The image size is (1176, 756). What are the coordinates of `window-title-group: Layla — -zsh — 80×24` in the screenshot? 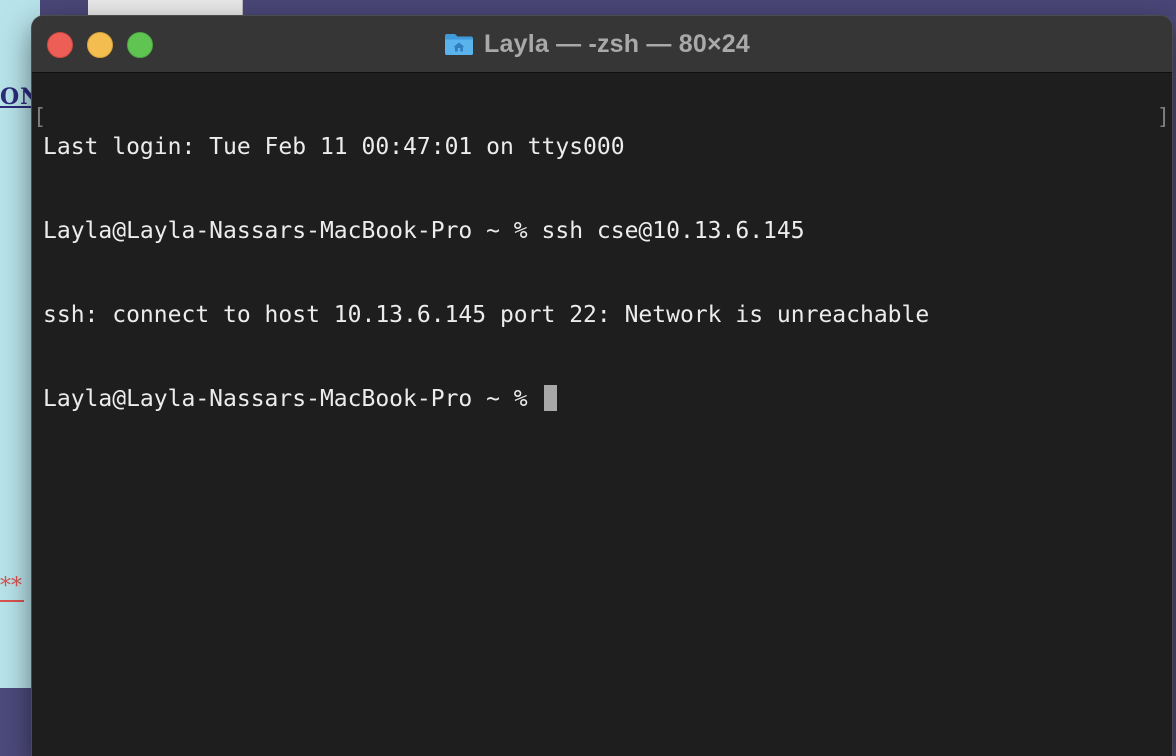 It's located at (602, 44).